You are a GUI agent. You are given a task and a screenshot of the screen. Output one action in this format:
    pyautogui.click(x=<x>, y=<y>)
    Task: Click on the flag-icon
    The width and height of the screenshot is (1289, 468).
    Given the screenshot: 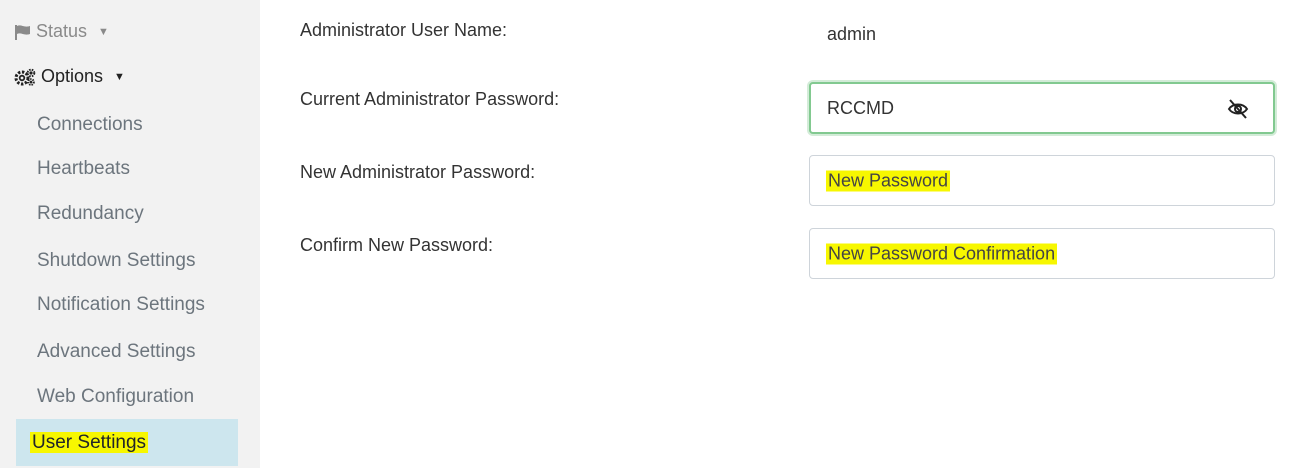 What is the action you would take?
    pyautogui.click(x=22, y=32)
    